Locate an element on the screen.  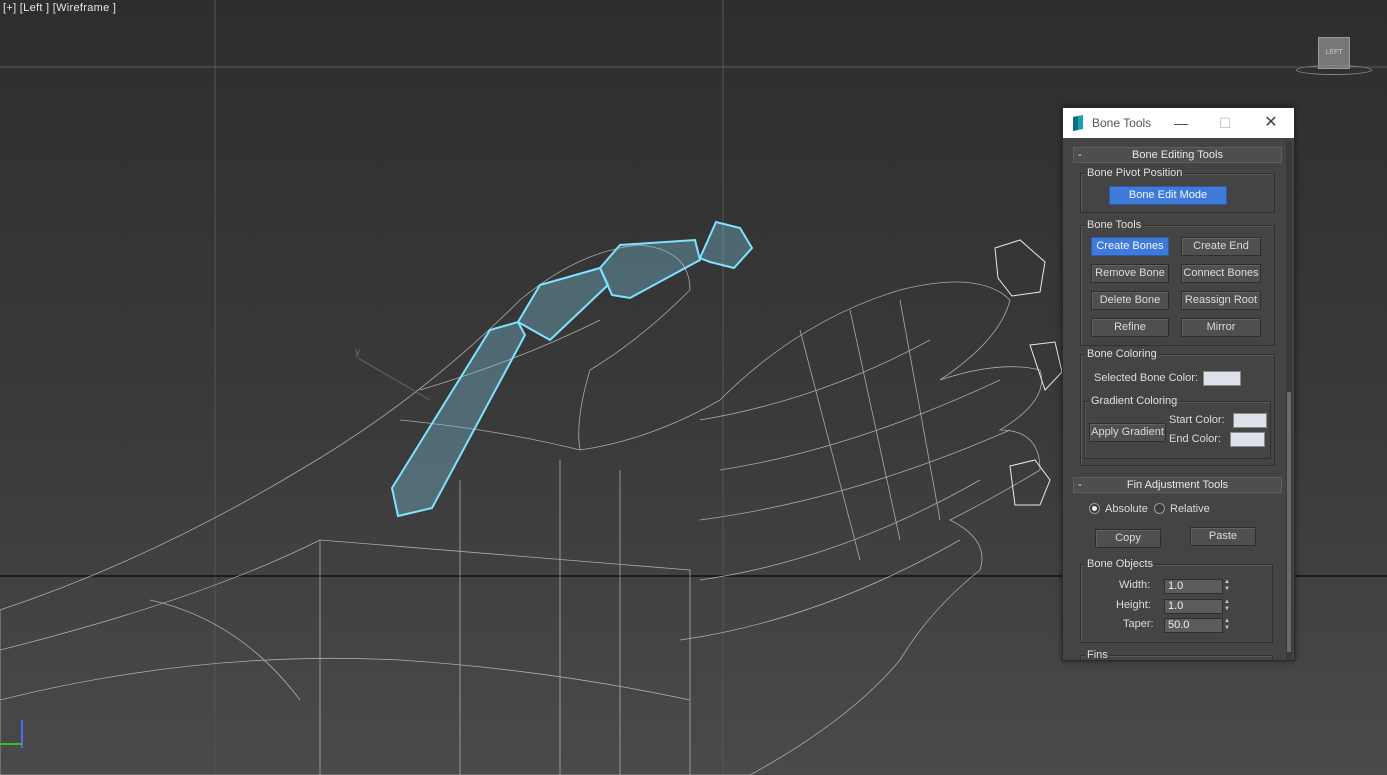
group-label: Bone Objects is located at coordinates (1120, 564).